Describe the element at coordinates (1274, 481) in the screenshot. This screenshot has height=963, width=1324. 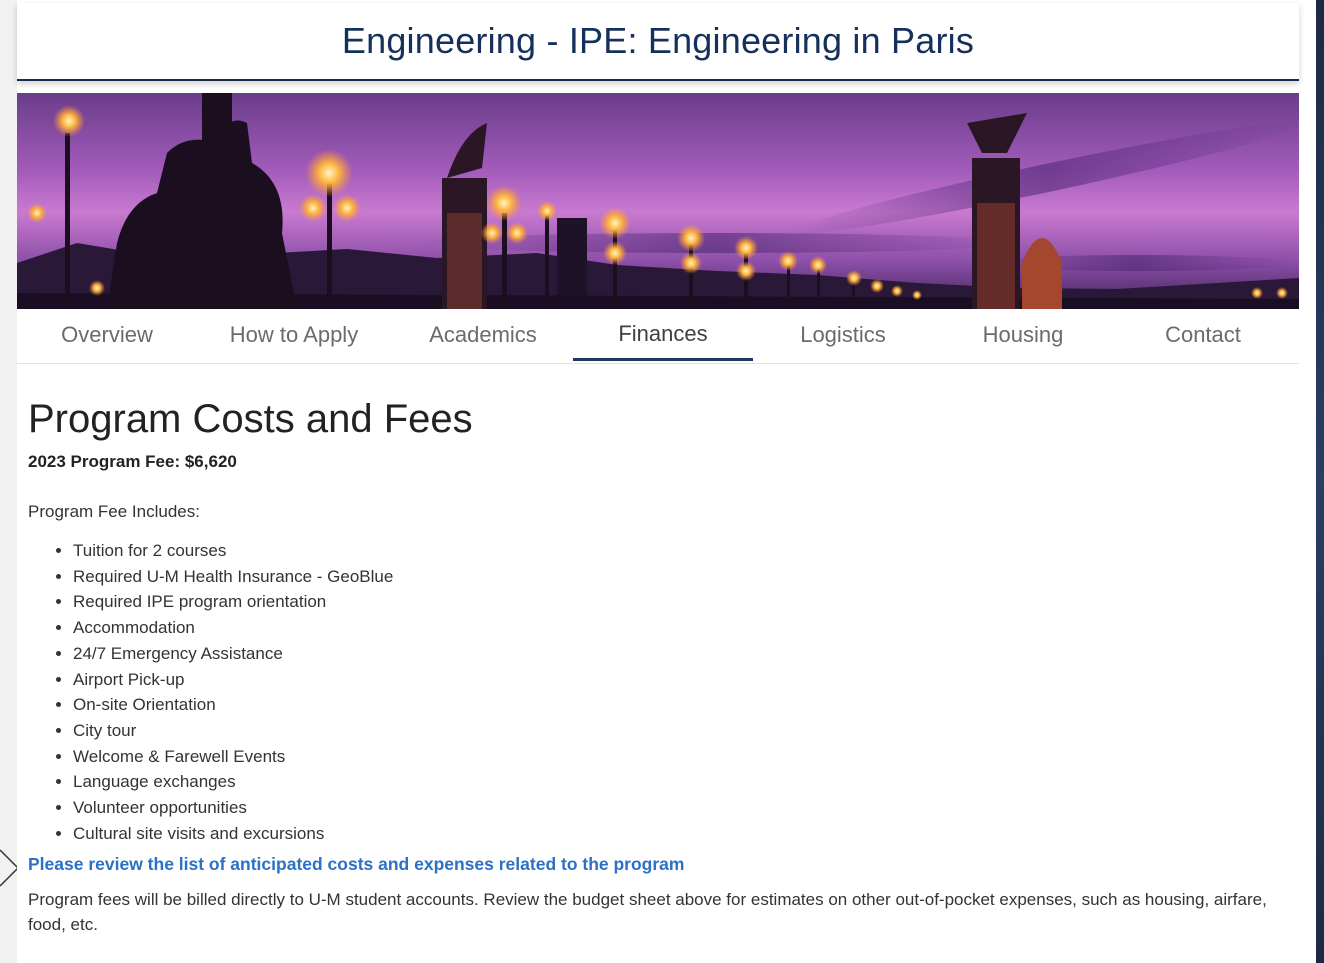
I see `window-edge` at that location.